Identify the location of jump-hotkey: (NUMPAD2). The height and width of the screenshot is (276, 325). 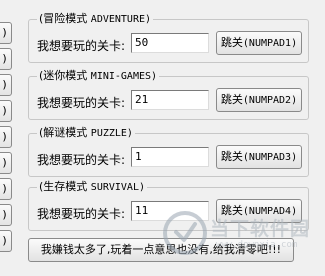
(270, 100).